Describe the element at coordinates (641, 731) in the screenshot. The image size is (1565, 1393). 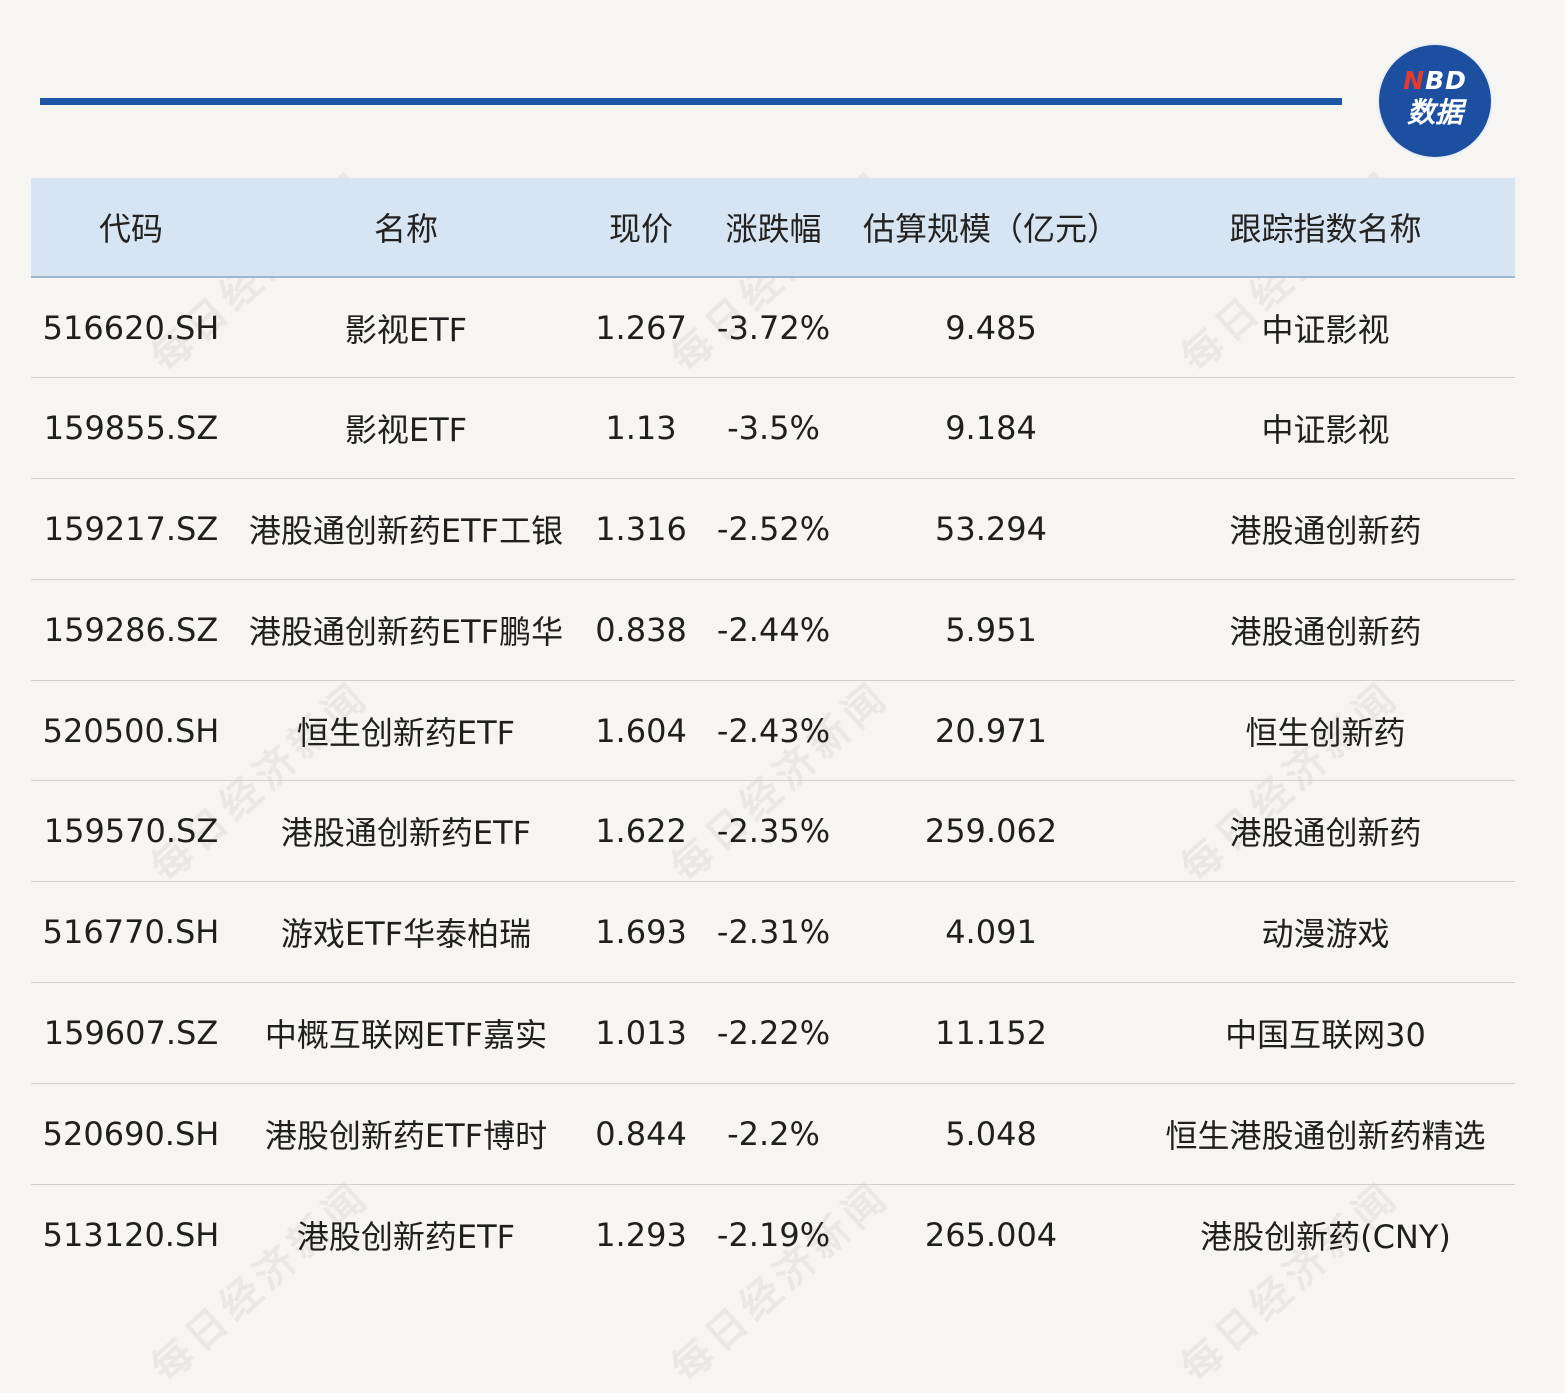
I see `cell-price: 1.604` at that location.